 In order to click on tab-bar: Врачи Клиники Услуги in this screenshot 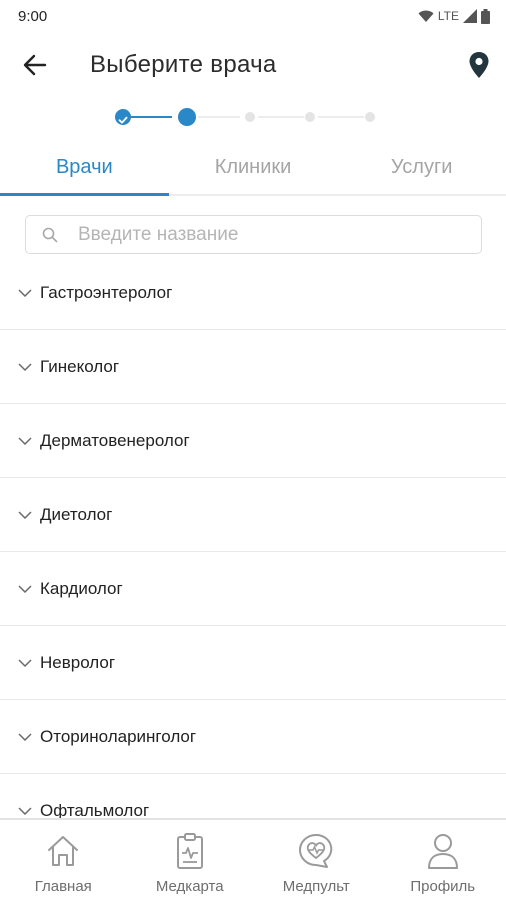, I will do `click(253, 168)`.